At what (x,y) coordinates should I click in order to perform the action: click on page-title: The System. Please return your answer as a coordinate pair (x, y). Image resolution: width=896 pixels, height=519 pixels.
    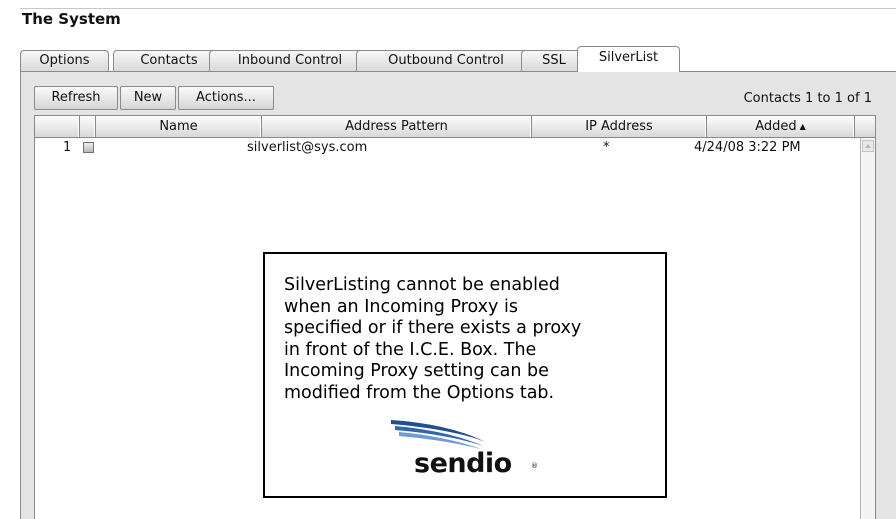
    Looking at the image, I should click on (71, 19).